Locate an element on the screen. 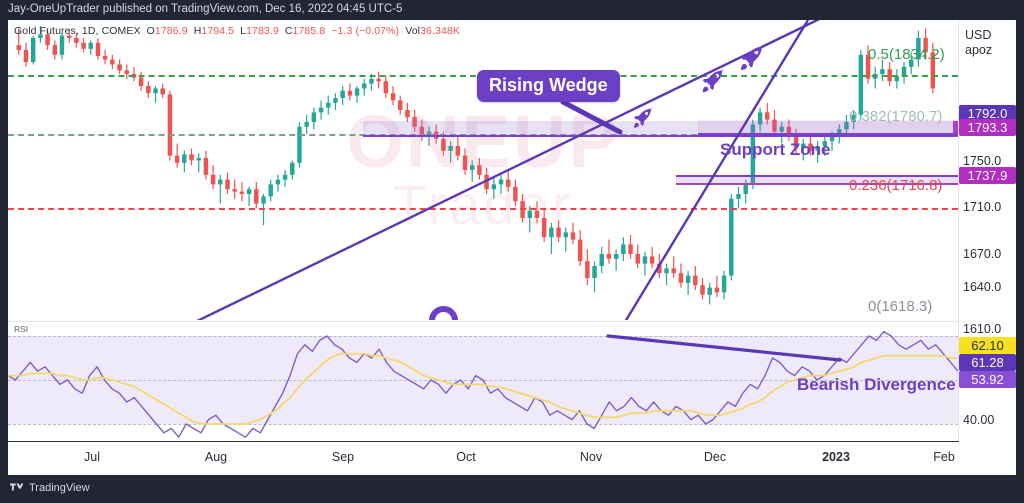  rsi-indicator-label: RSI is located at coordinates (21, 329).